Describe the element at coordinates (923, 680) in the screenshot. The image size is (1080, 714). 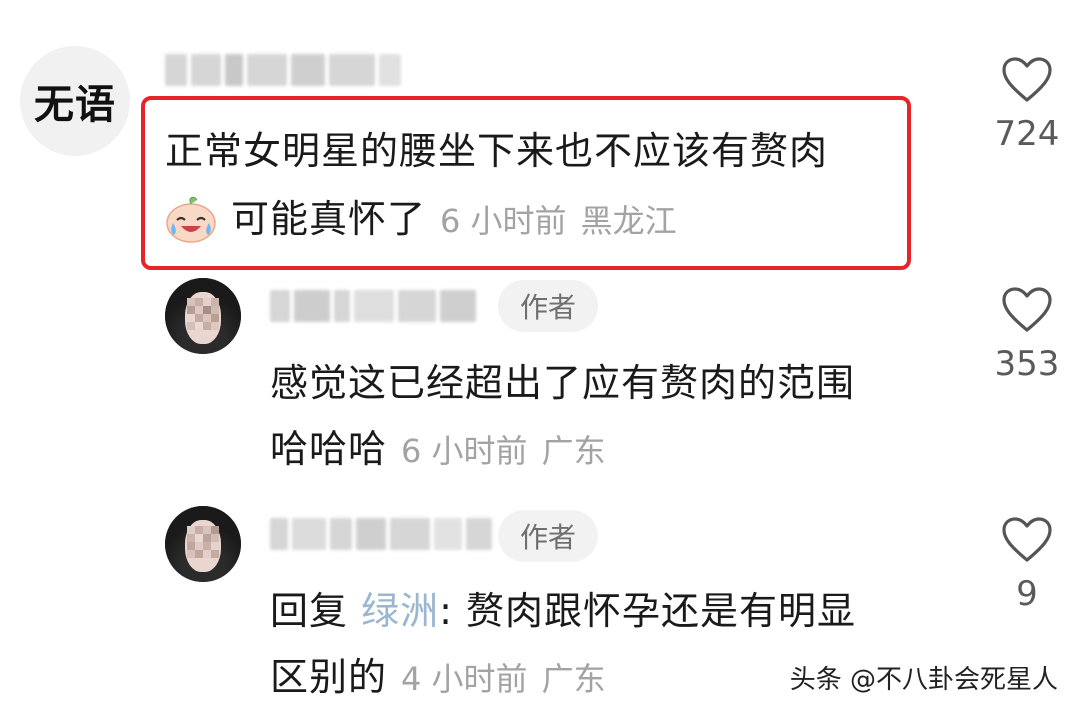
I see `watermark: 头条 @不八卦会死星人` at that location.